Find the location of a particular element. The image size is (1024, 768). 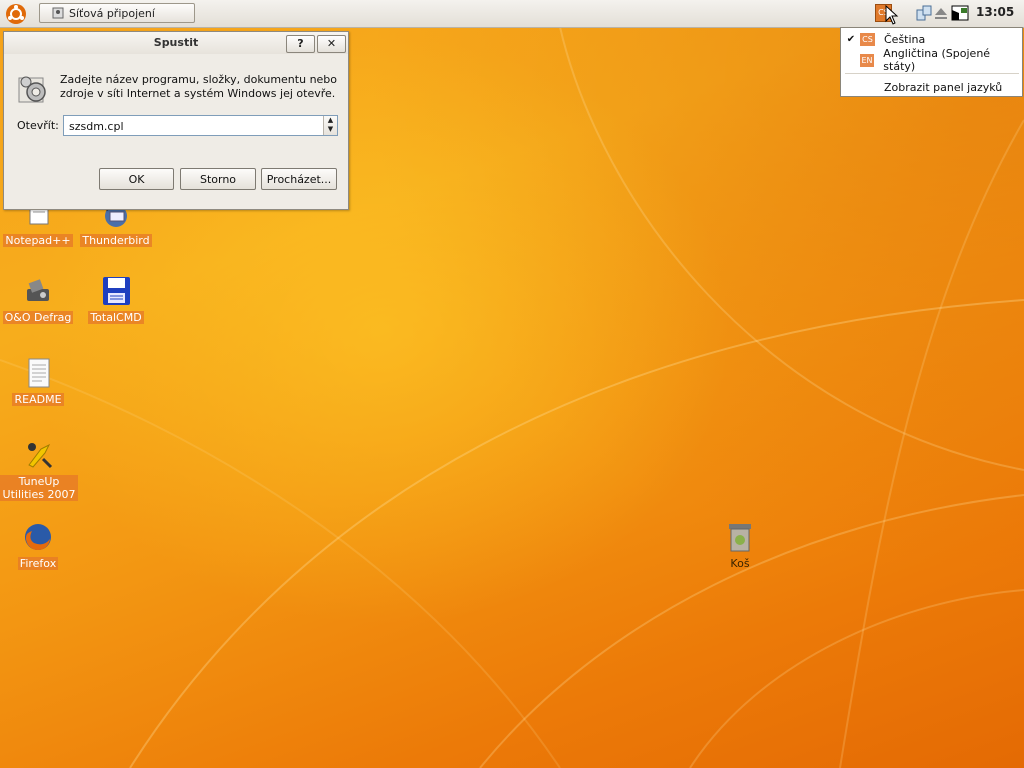

checkmark-icon: ✔ is located at coordinates (851, 39).